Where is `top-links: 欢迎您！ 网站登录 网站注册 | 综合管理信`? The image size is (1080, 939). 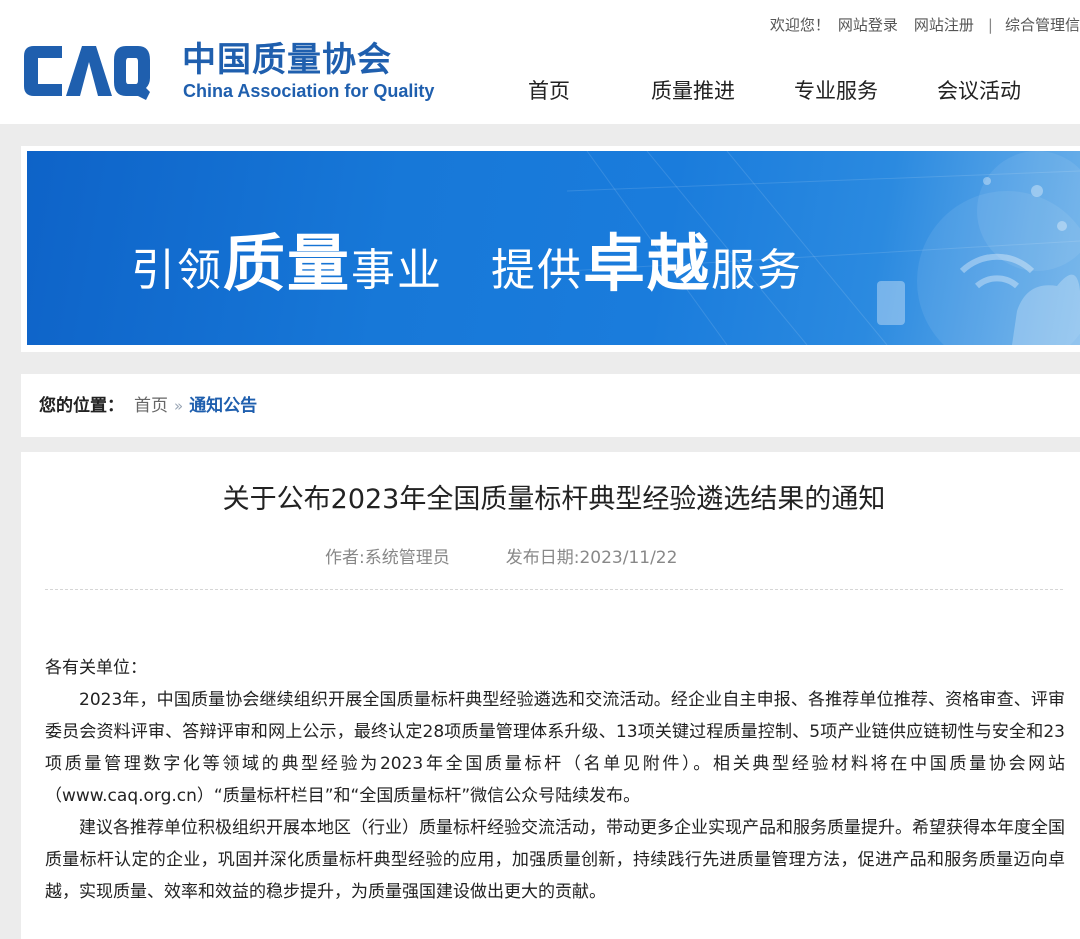
top-links: 欢迎您！ 网站登录 网站注册 | 综合管理信 is located at coordinates (925, 25).